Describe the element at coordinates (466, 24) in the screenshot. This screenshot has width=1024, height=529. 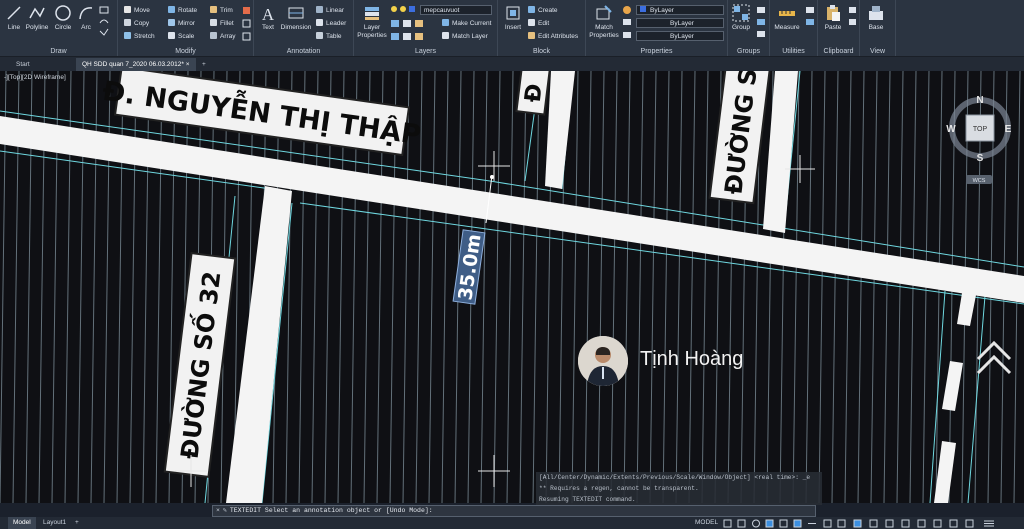
I see `make-current-button: Make Current` at that location.